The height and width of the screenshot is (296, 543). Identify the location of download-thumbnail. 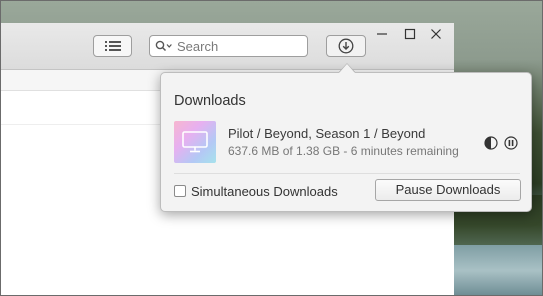
(195, 142).